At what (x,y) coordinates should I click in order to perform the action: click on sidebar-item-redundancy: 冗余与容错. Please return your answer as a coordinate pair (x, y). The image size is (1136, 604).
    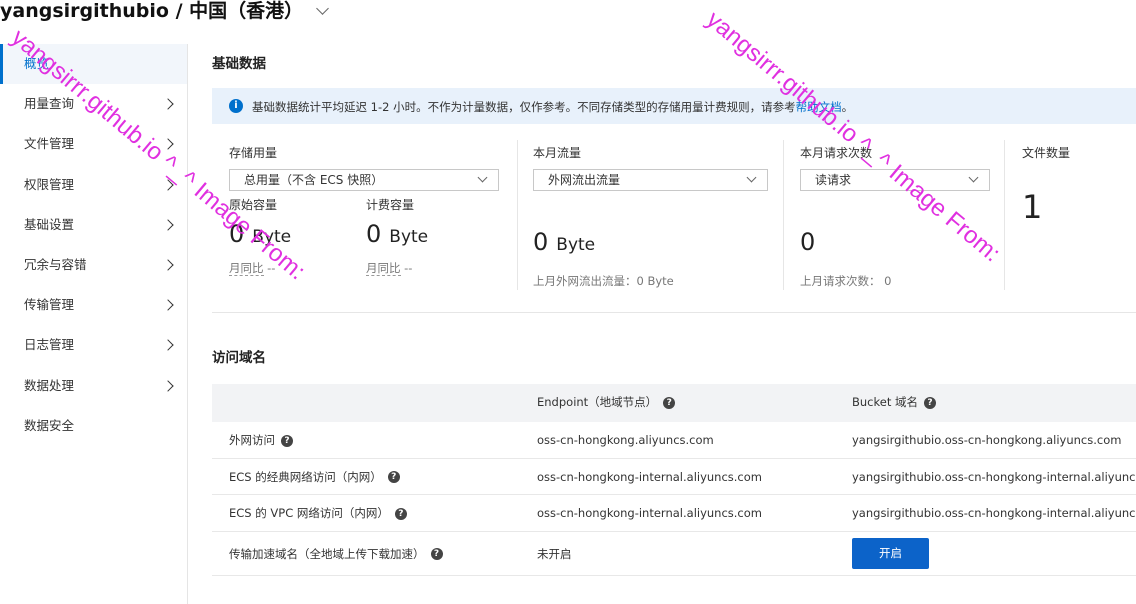
    Looking at the image, I should click on (93, 265).